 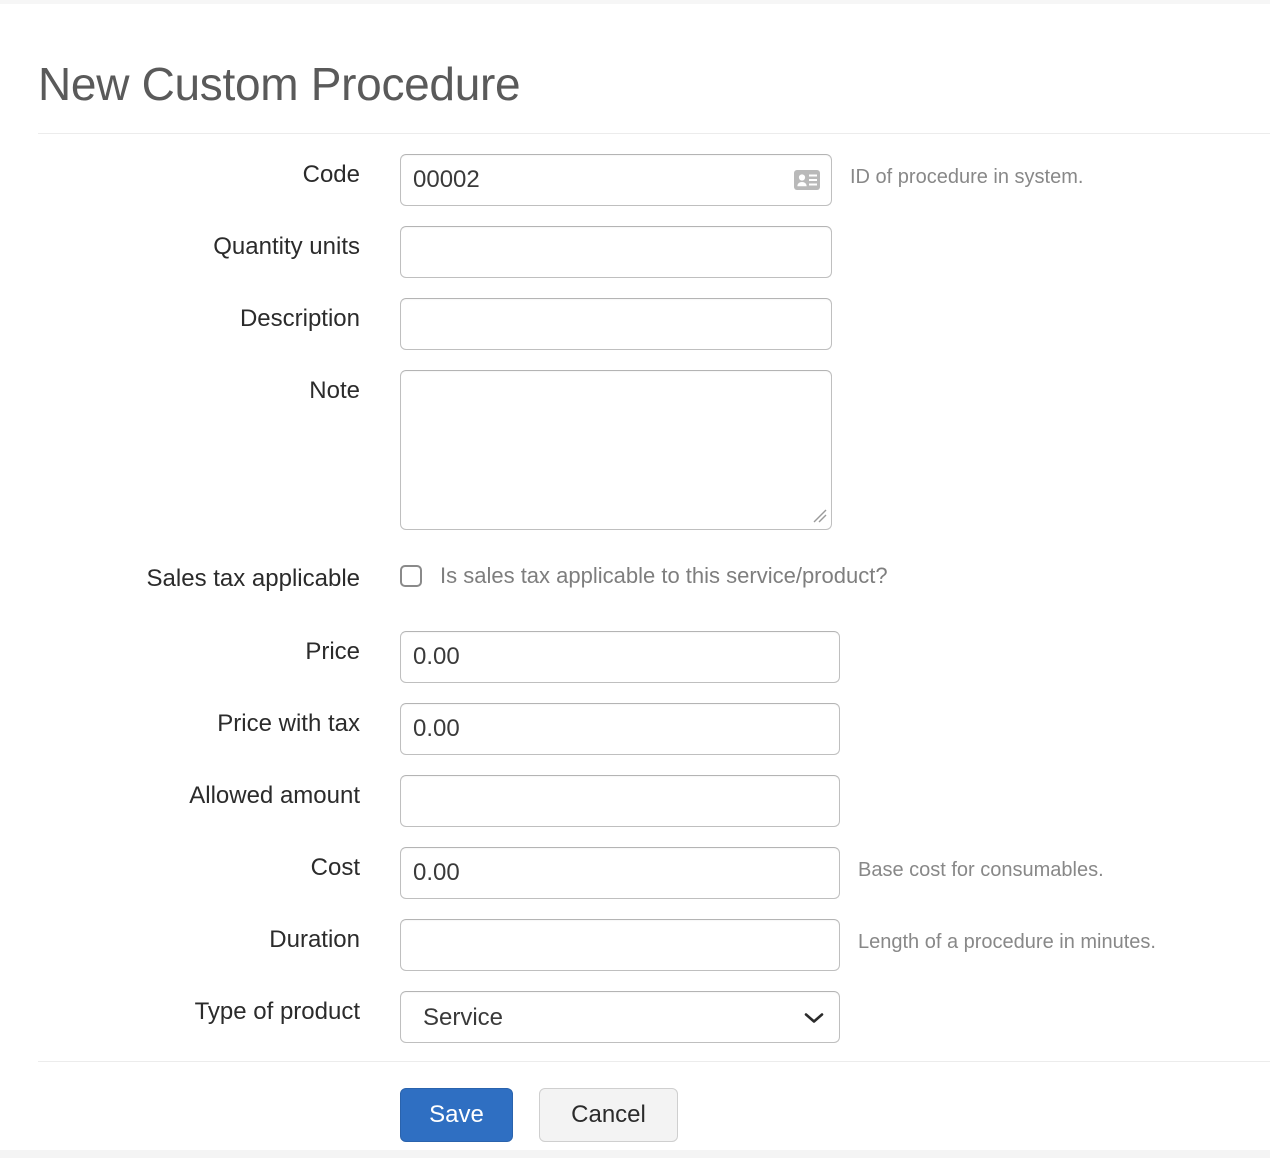 What do you see at coordinates (456, 1115) in the screenshot?
I see `save-button: Save` at bounding box center [456, 1115].